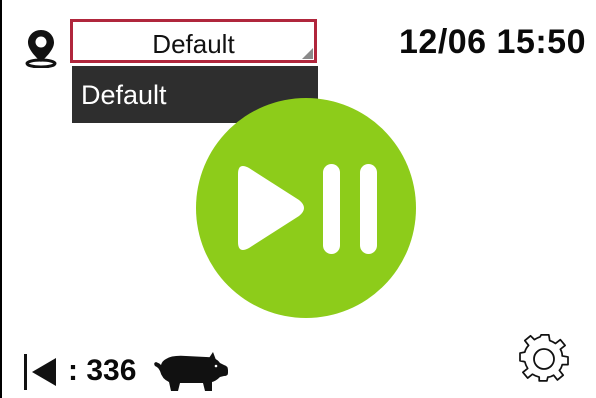  What do you see at coordinates (42, 372) in the screenshot?
I see `back-arrow-icon` at bounding box center [42, 372].